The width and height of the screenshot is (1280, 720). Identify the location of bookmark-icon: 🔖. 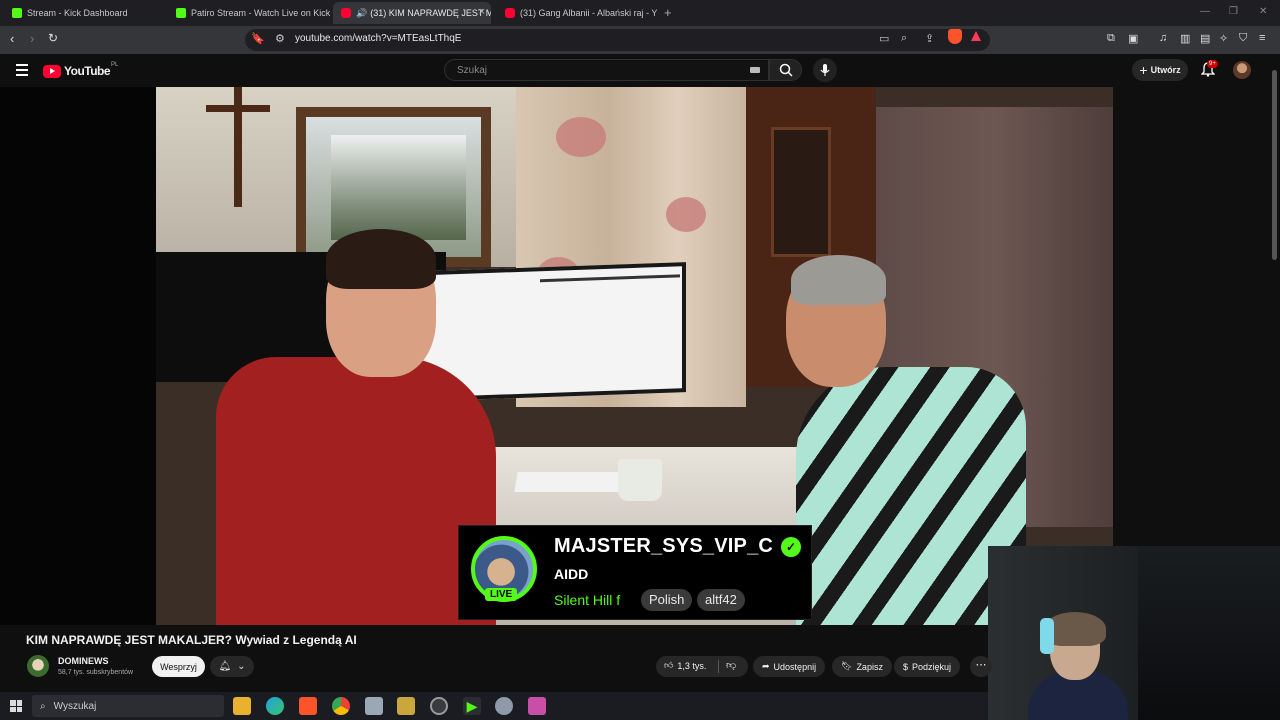
(258, 38).